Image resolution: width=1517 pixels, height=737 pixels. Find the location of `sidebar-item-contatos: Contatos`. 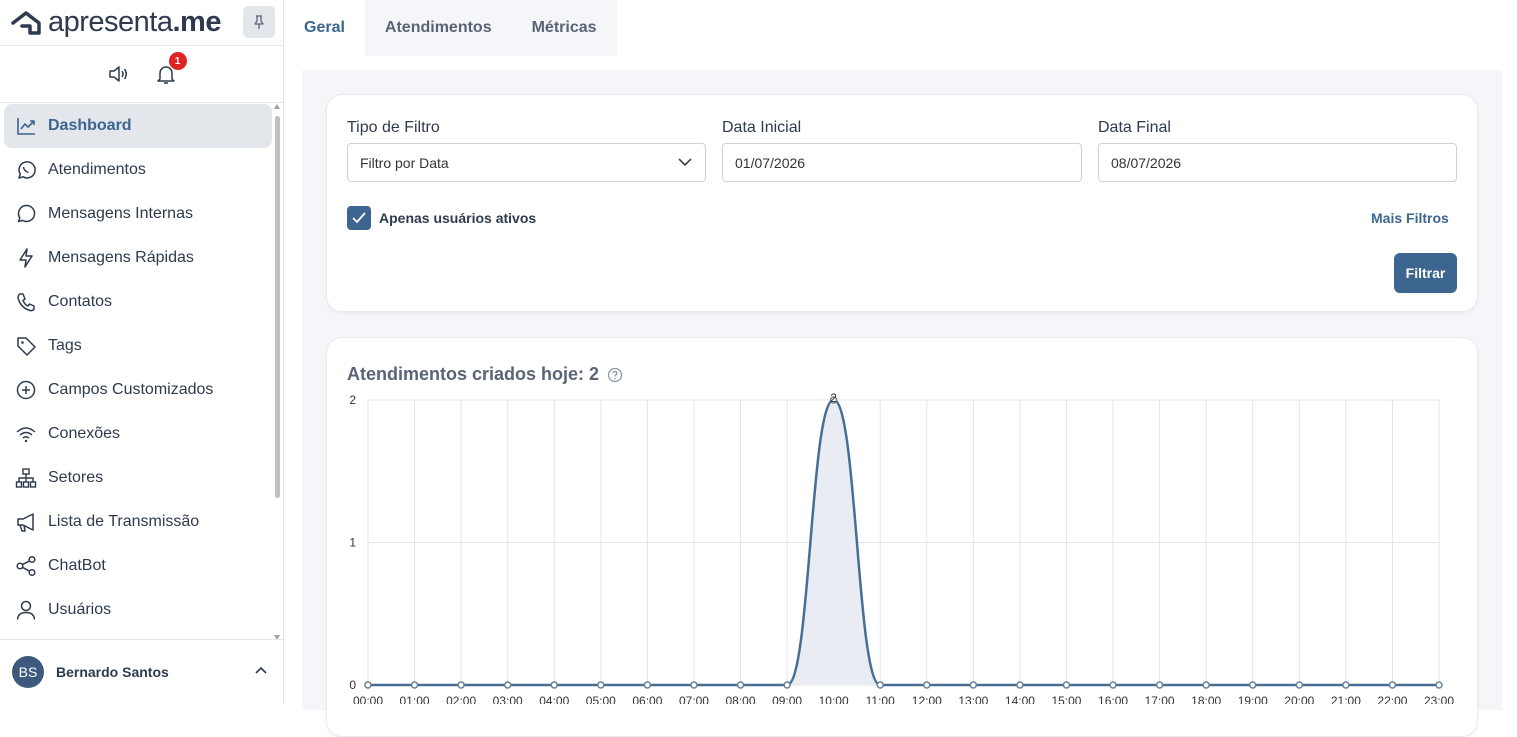

sidebar-item-contatos: Contatos is located at coordinates (138, 302).